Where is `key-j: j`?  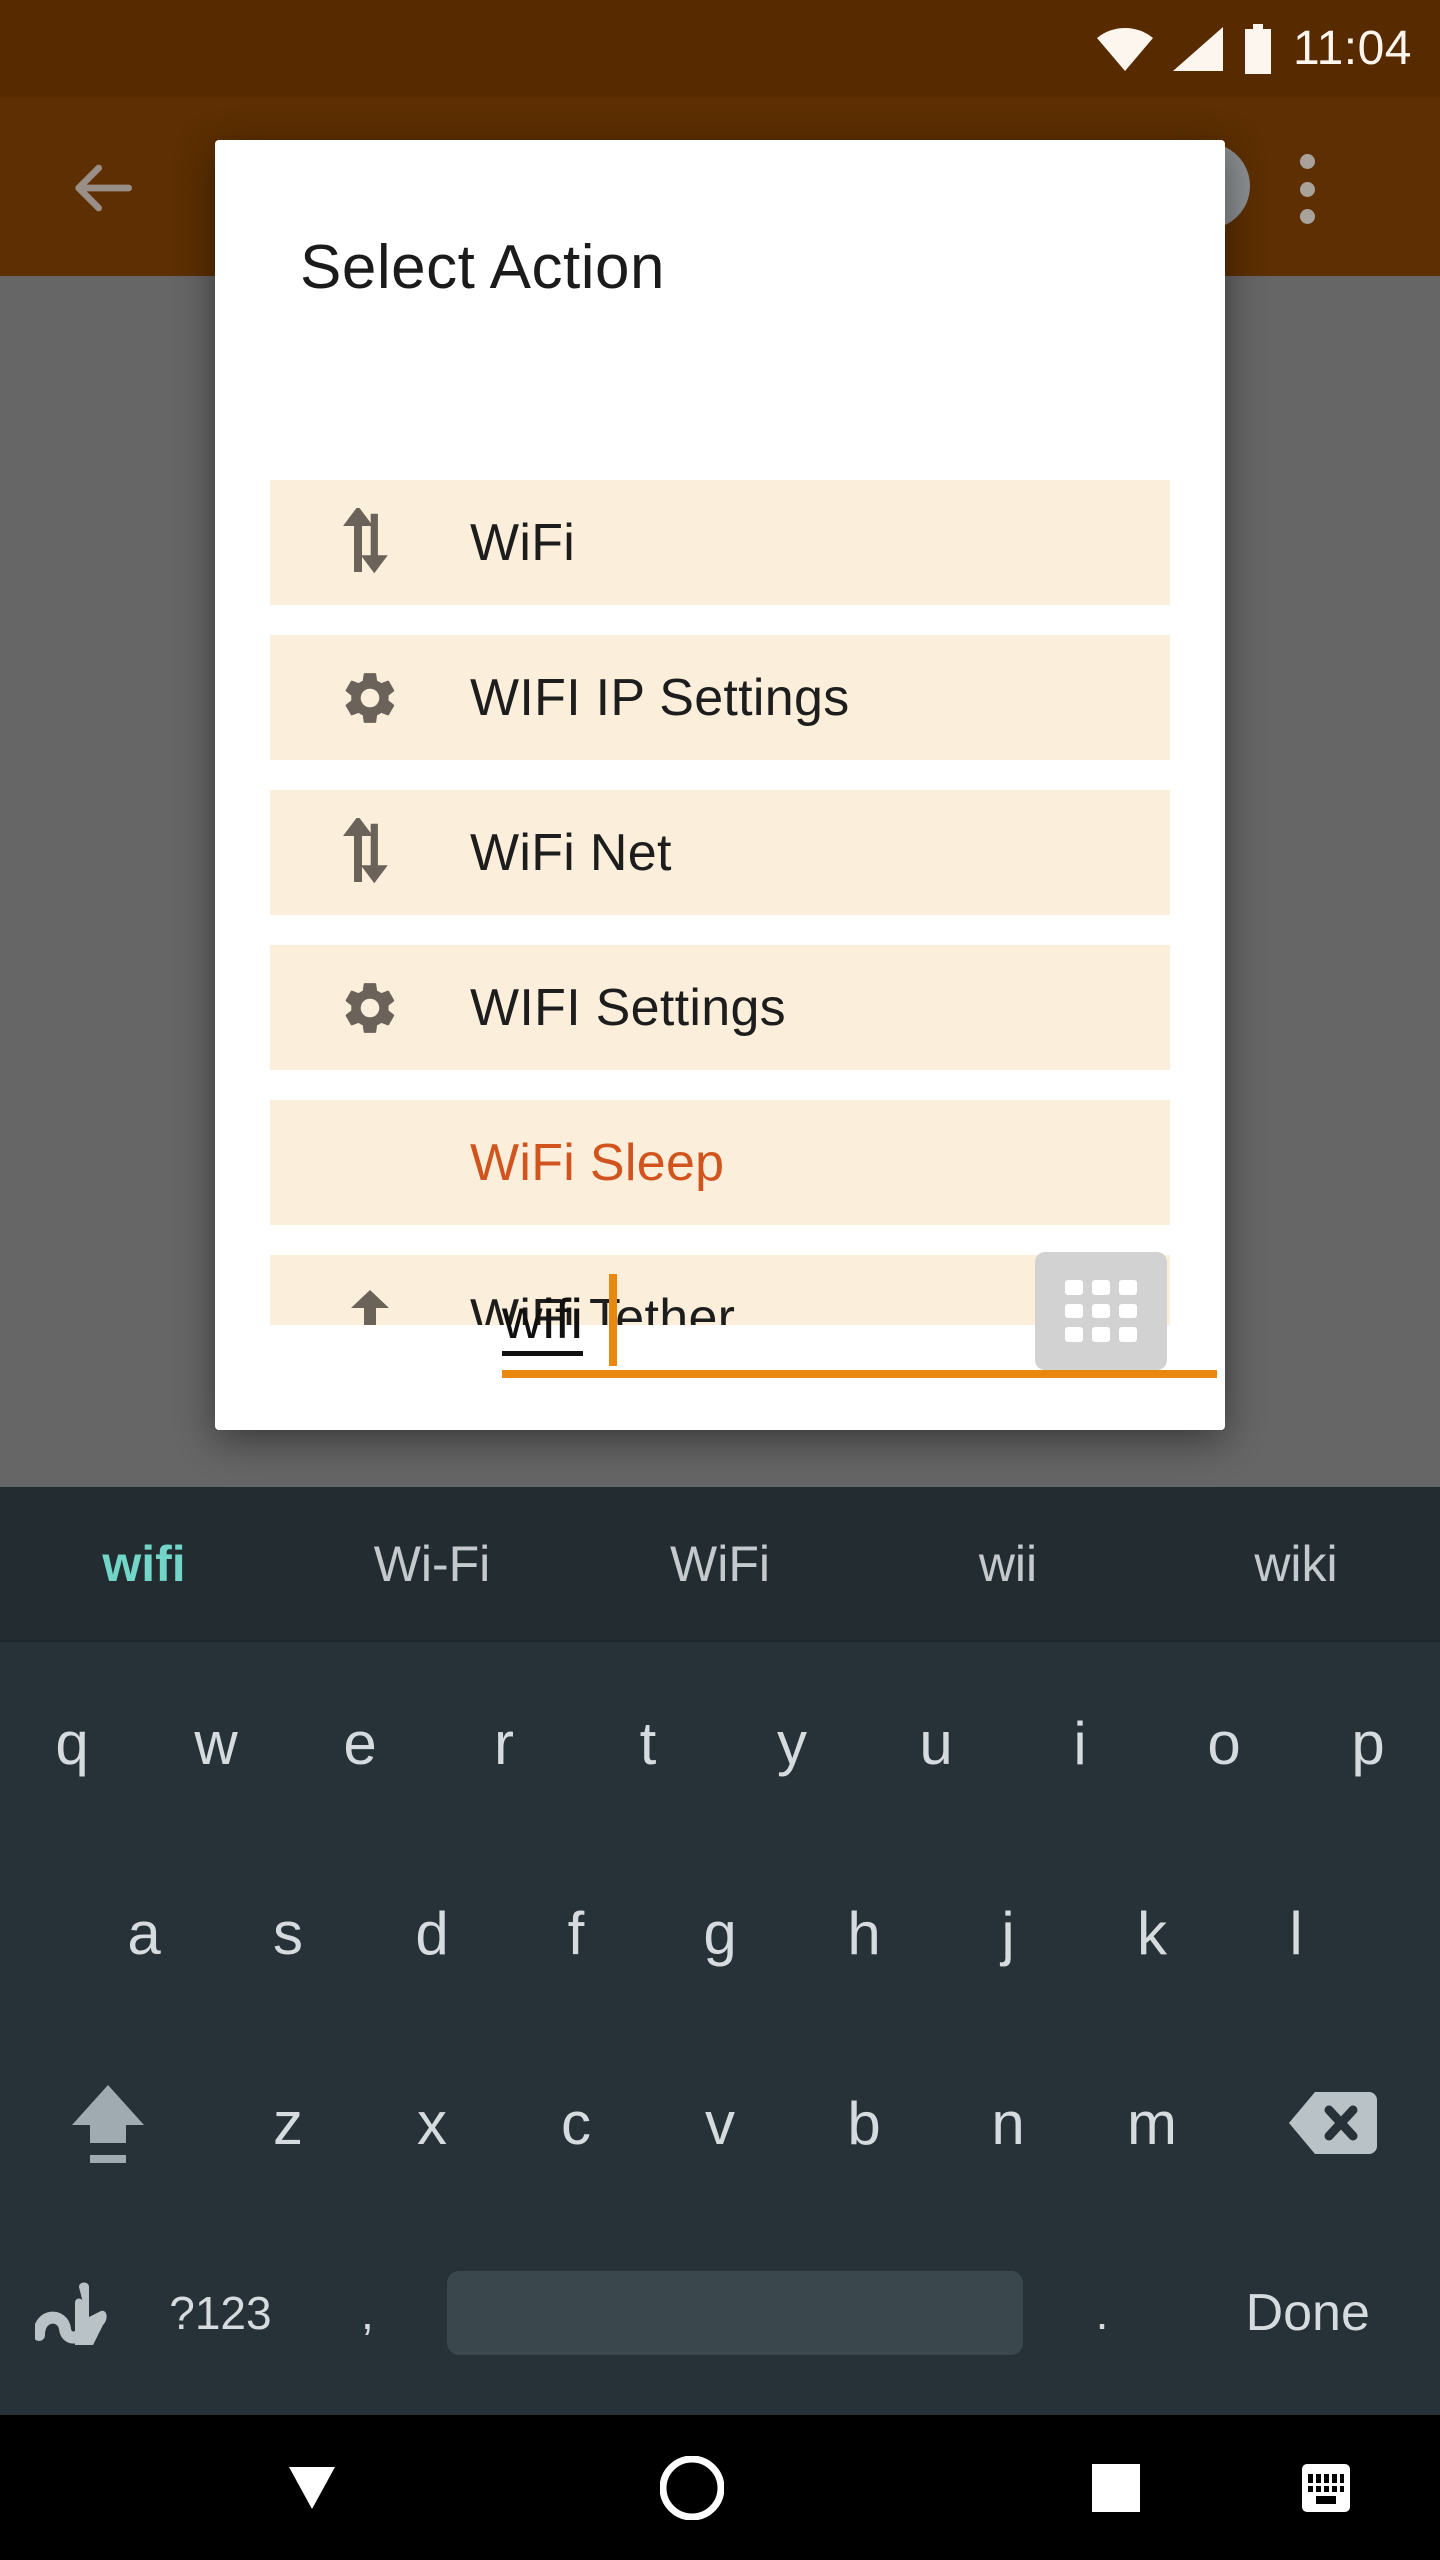 key-j: j is located at coordinates (1008, 1933).